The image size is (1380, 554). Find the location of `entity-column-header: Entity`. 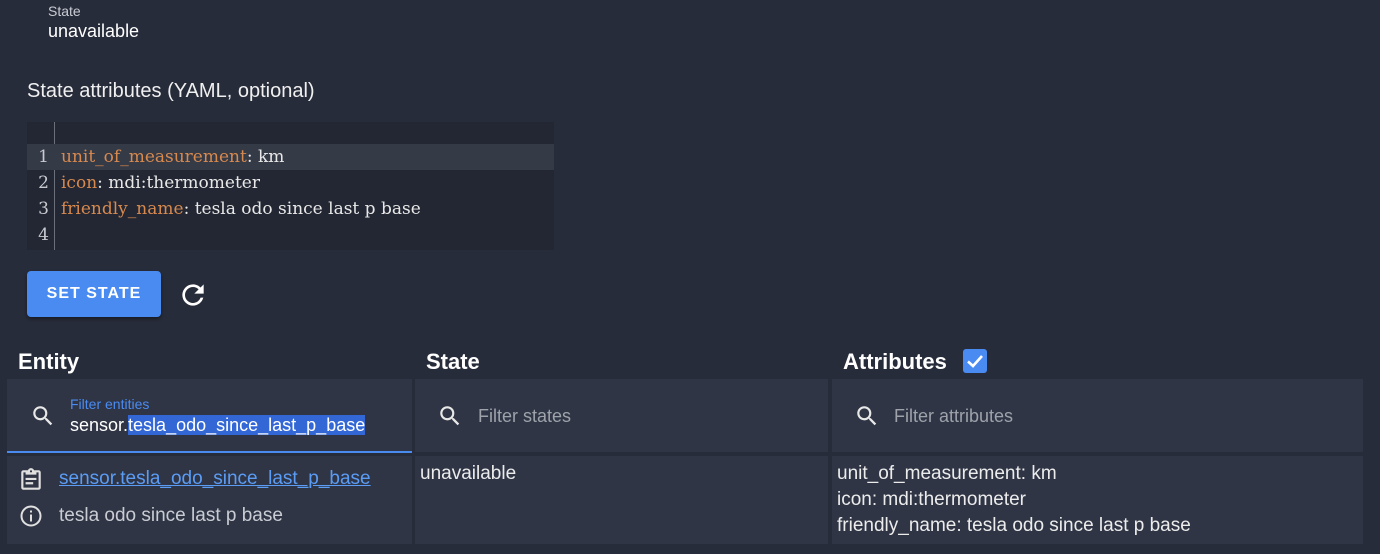

entity-column-header: Entity is located at coordinates (49, 361).